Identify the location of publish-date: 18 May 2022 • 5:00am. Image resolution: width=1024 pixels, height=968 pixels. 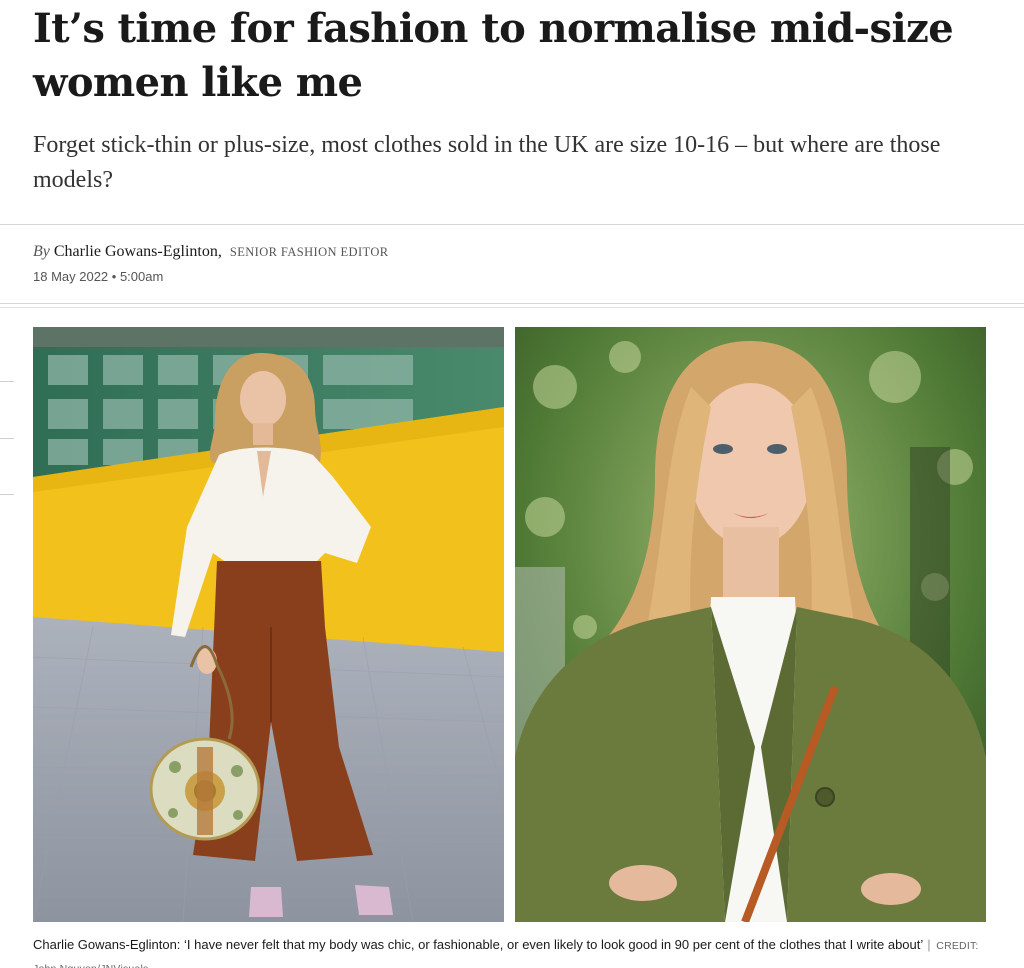
(98, 276).